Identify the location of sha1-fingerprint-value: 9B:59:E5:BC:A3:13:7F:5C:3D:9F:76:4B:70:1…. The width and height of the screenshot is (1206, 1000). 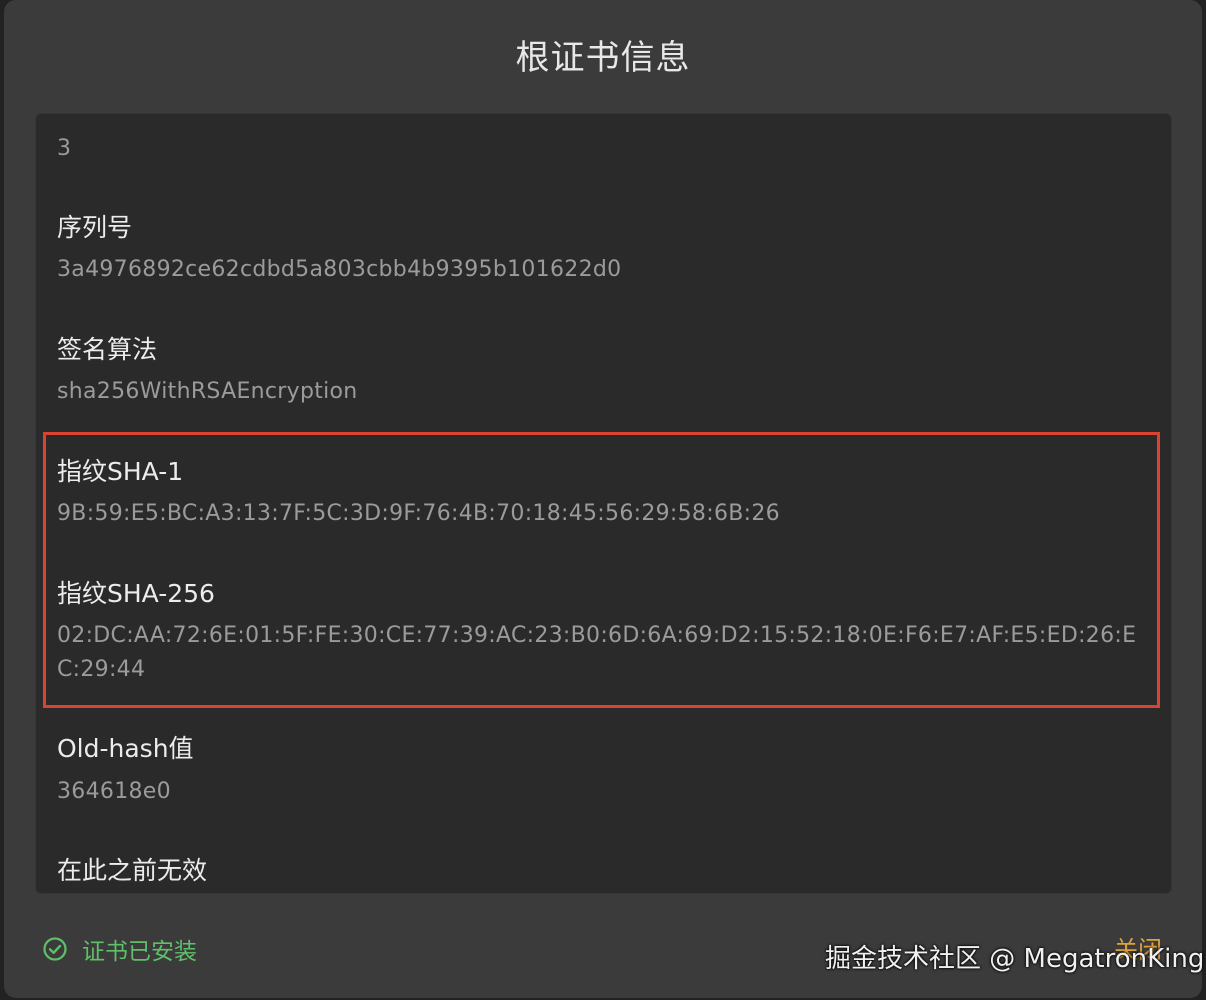
(418, 513).